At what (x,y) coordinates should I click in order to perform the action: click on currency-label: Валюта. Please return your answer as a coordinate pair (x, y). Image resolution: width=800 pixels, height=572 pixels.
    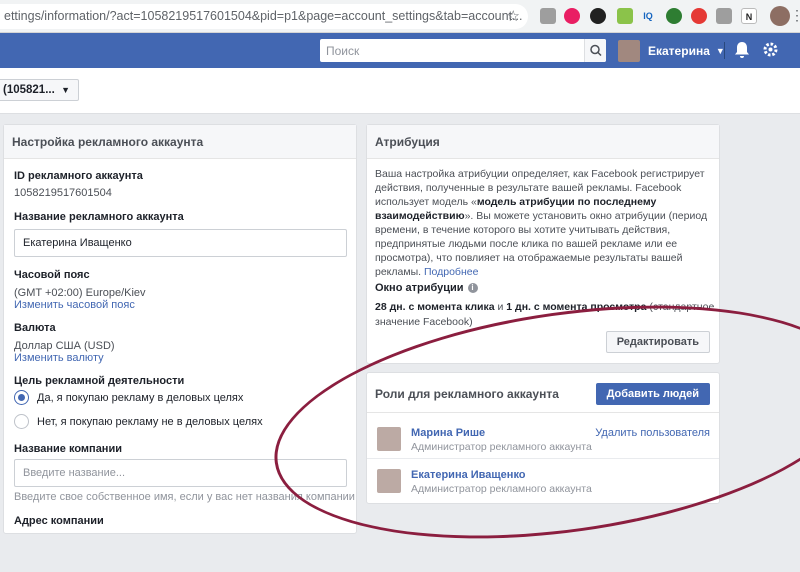
    Looking at the image, I should click on (35, 328).